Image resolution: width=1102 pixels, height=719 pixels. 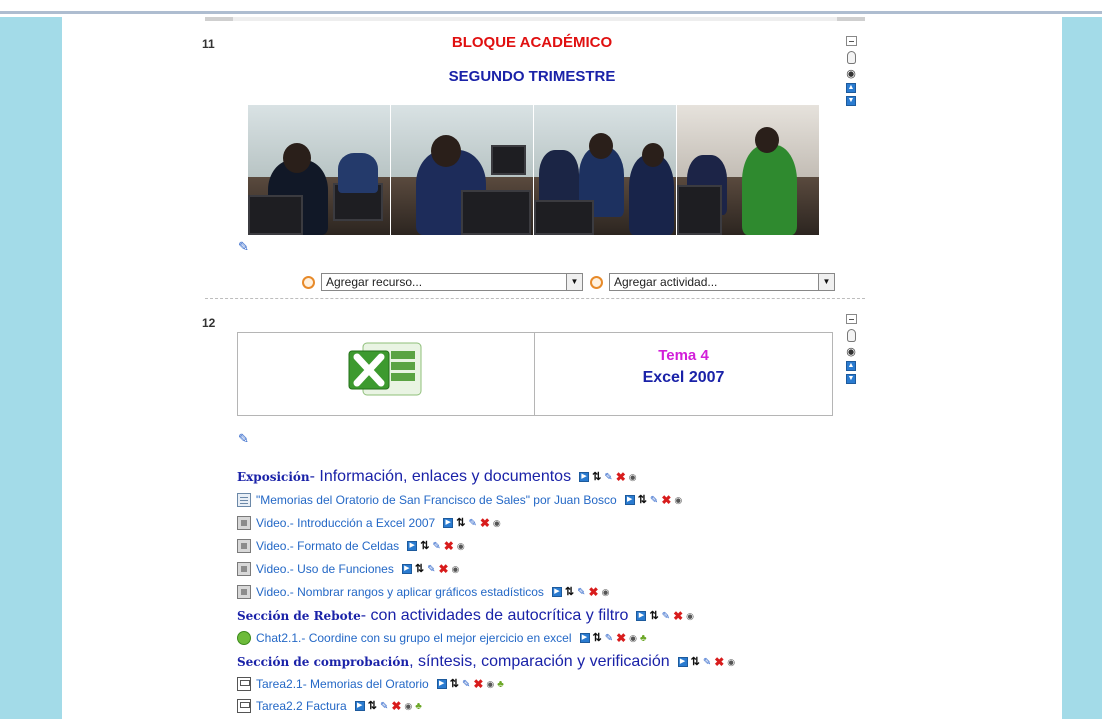 What do you see at coordinates (683, 355) in the screenshot?
I see `tema-label: Tema 4` at bounding box center [683, 355].